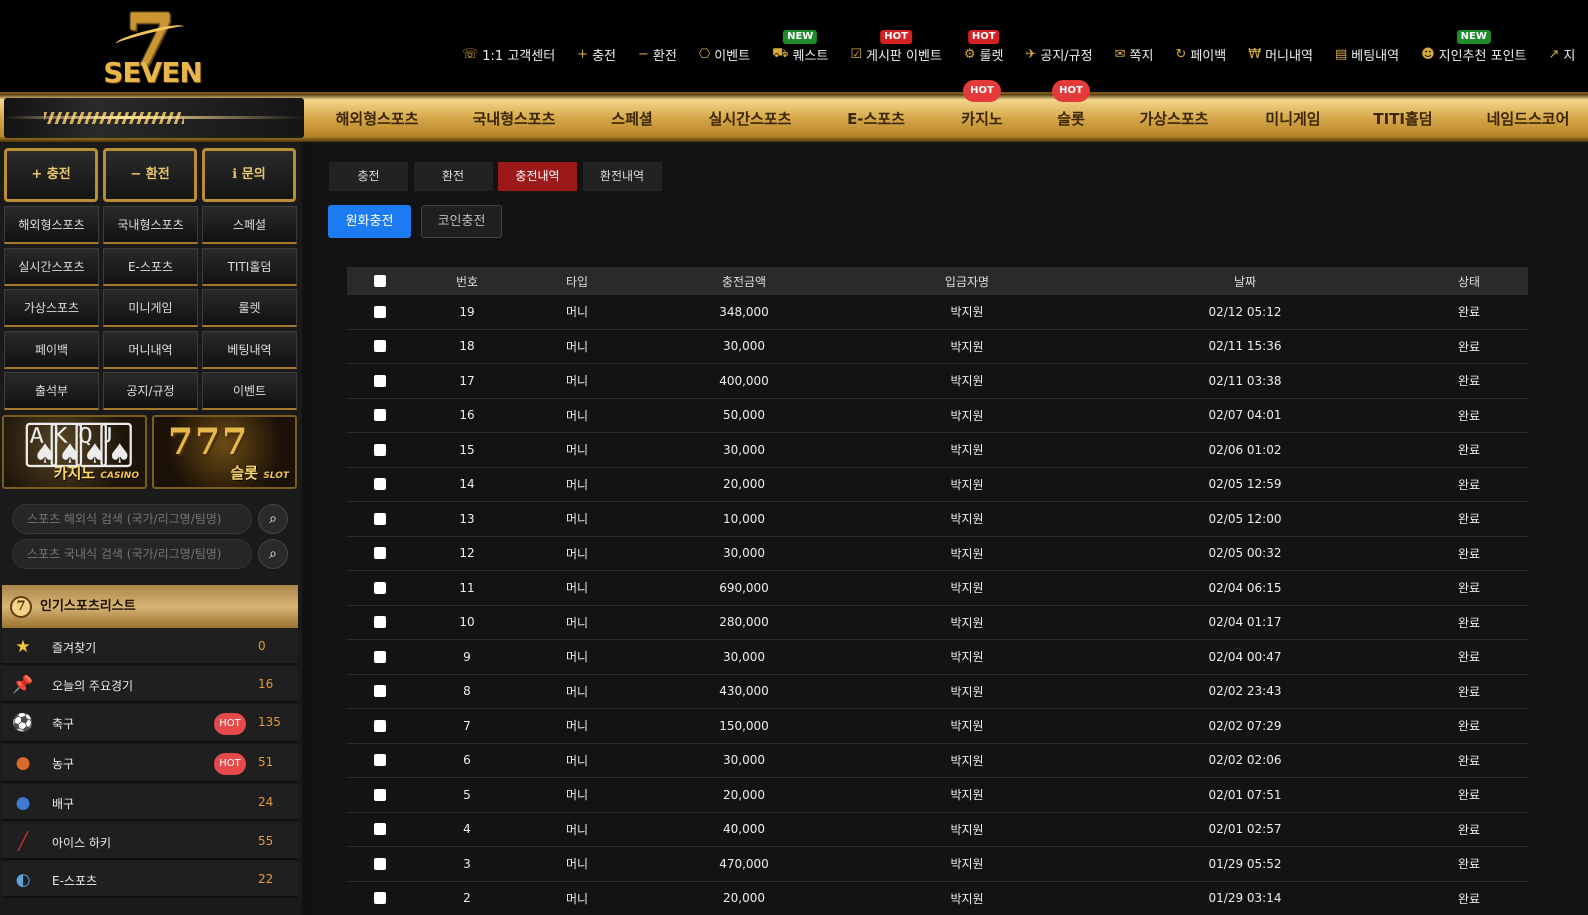 This screenshot has width=1588, height=915. What do you see at coordinates (132, 554) in the screenshot?
I see `domestic-search-input` at bounding box center [132, 554].